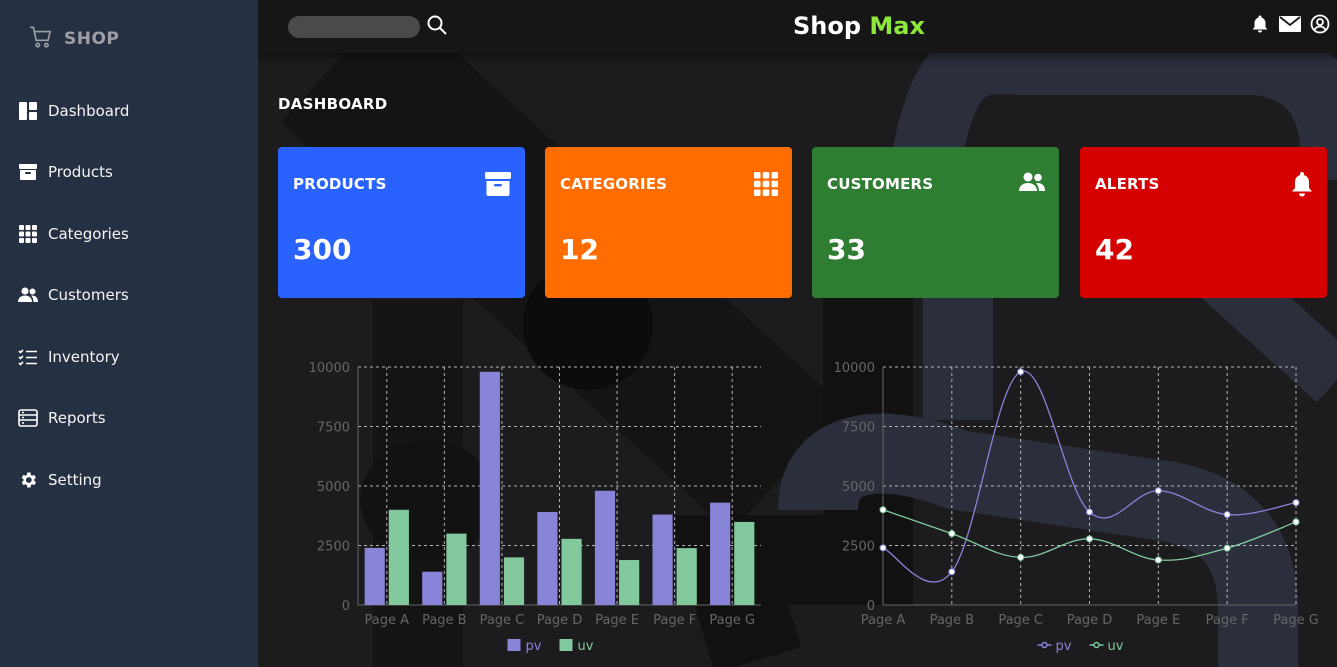 This screenshot has width=1337, height=667. I want to click on search-bar, so click(368, 27).